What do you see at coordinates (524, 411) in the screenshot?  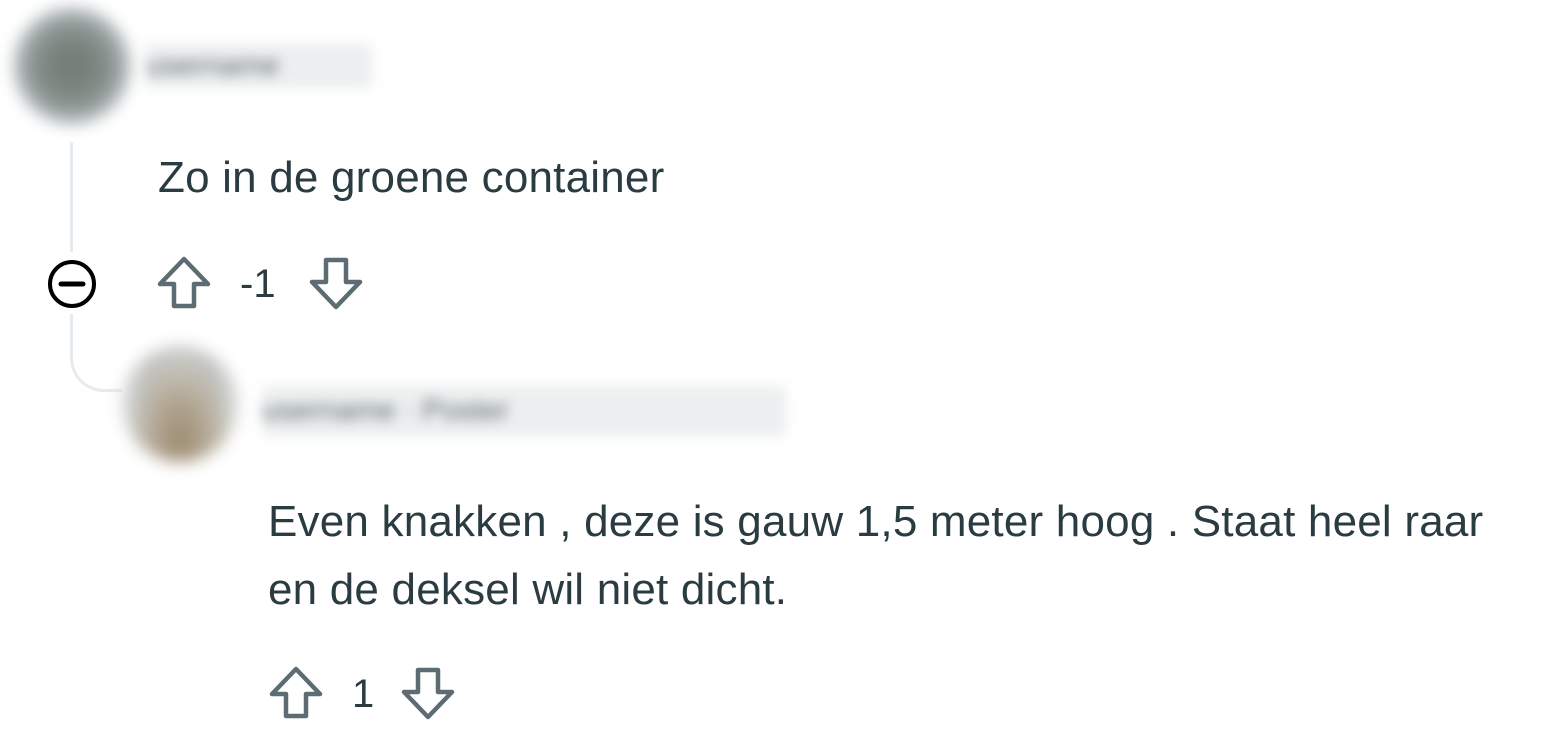 I see `comment-author: username · Poster` at bounding box center [524, 411].